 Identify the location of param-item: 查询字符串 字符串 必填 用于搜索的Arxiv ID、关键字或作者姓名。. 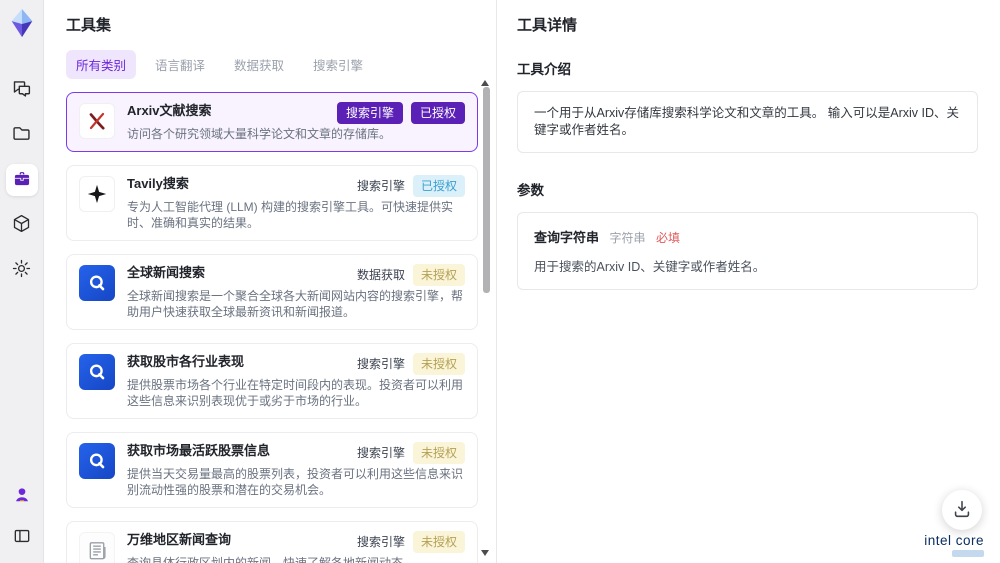
(747, 251).